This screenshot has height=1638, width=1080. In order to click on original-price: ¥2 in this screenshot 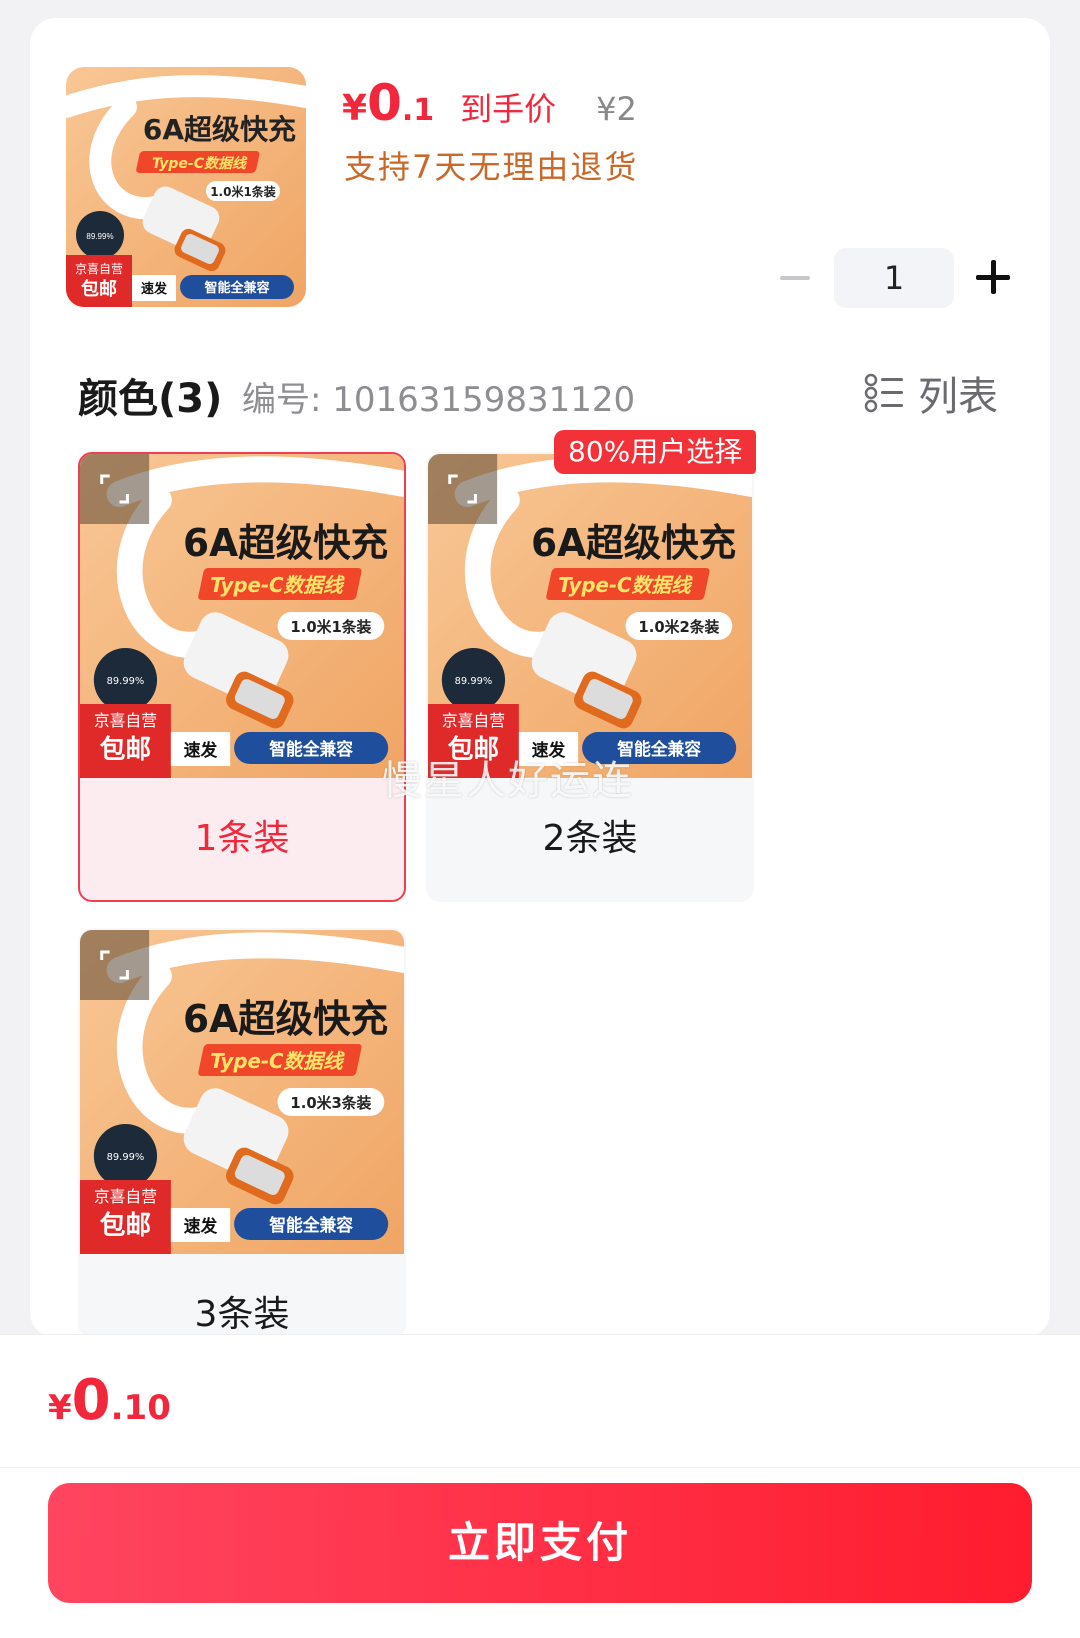, I will do `click(616, 109)`.